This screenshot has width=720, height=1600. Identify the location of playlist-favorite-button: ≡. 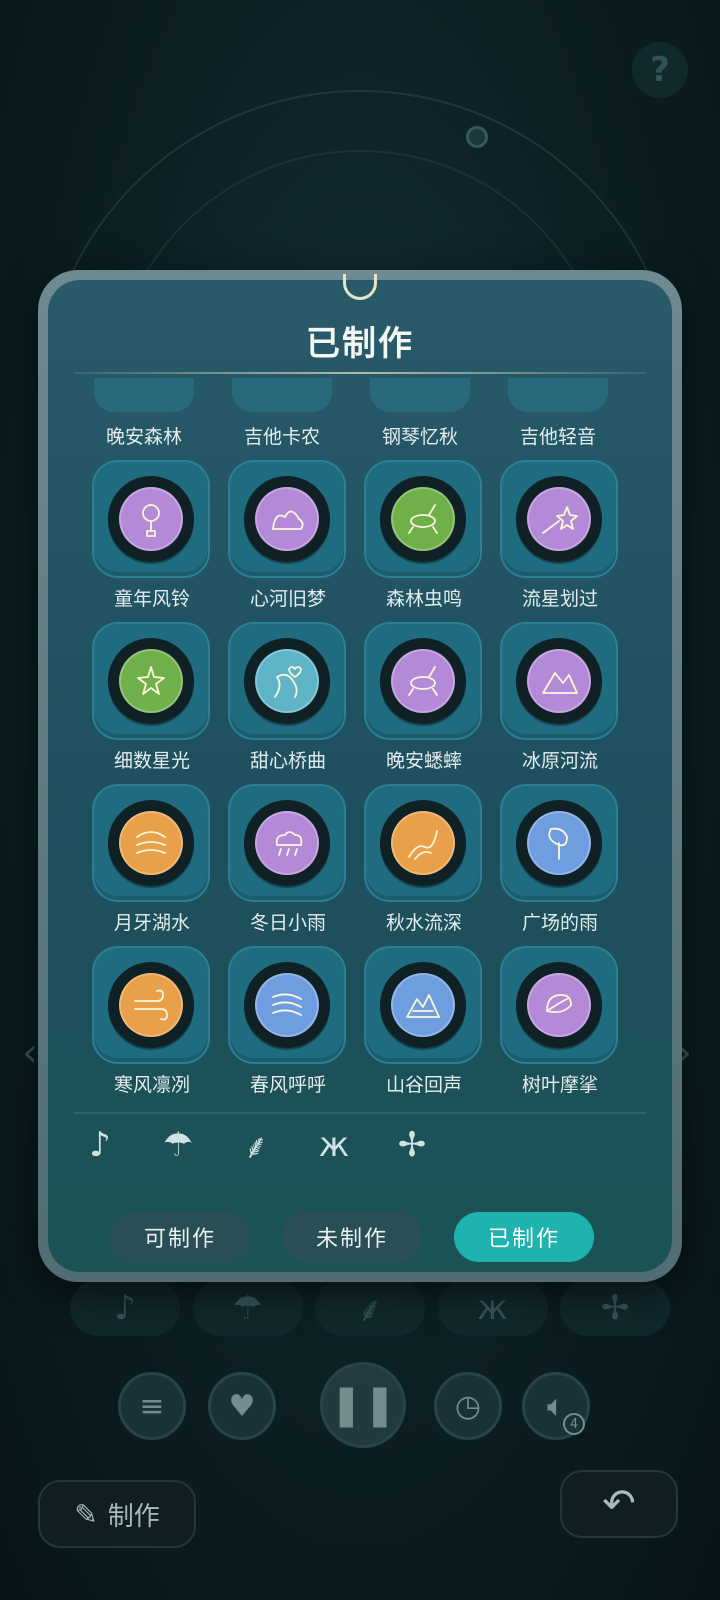
(152, 1406).